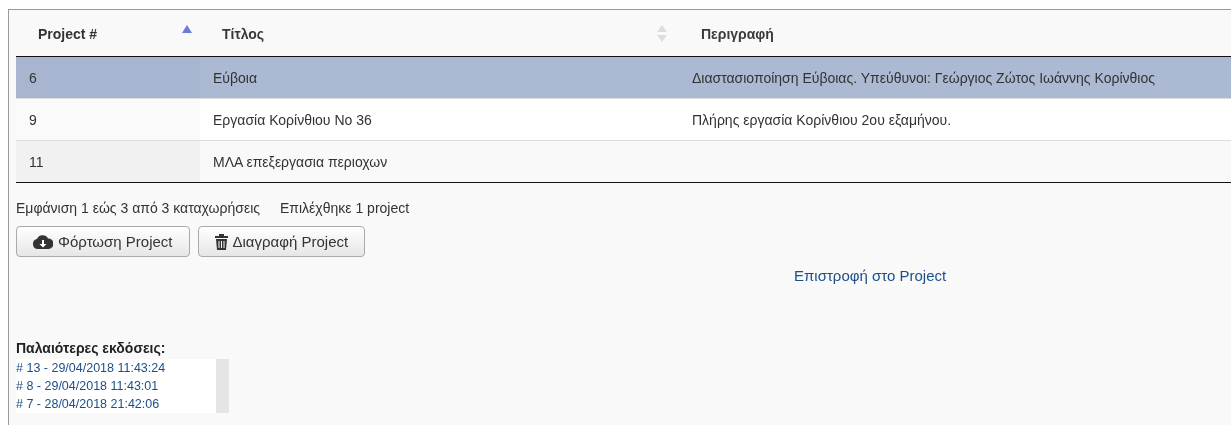 Image resolution: width=1231 pixels, height=426 pixels. I want to click on table-cell: 9, so click(108, 119).